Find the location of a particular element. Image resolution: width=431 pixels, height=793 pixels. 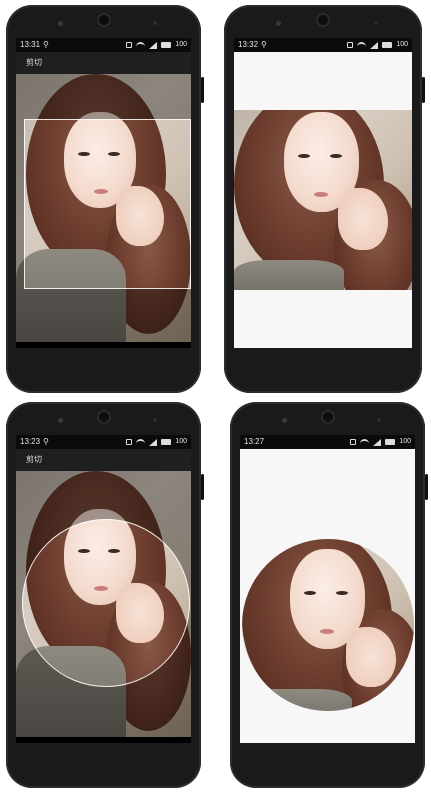

status-time: 13:32 is located at coordinates (248, 44).